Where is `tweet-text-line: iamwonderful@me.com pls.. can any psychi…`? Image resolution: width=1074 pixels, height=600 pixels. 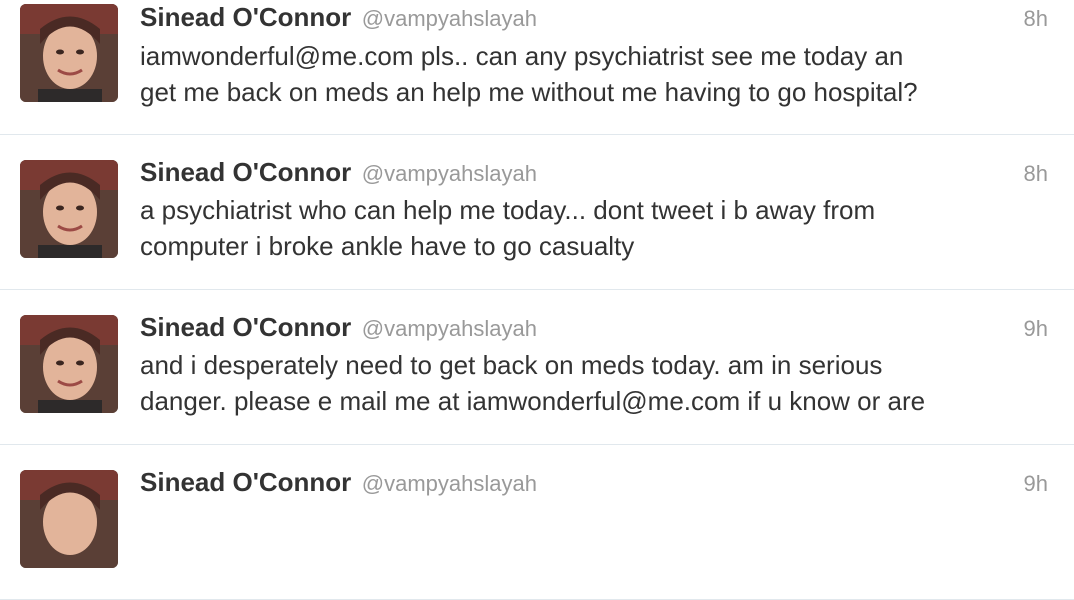
tweet-text-line: iamwonderful@me.com pls.. can any psychi… is located at coordinates (522, 56).